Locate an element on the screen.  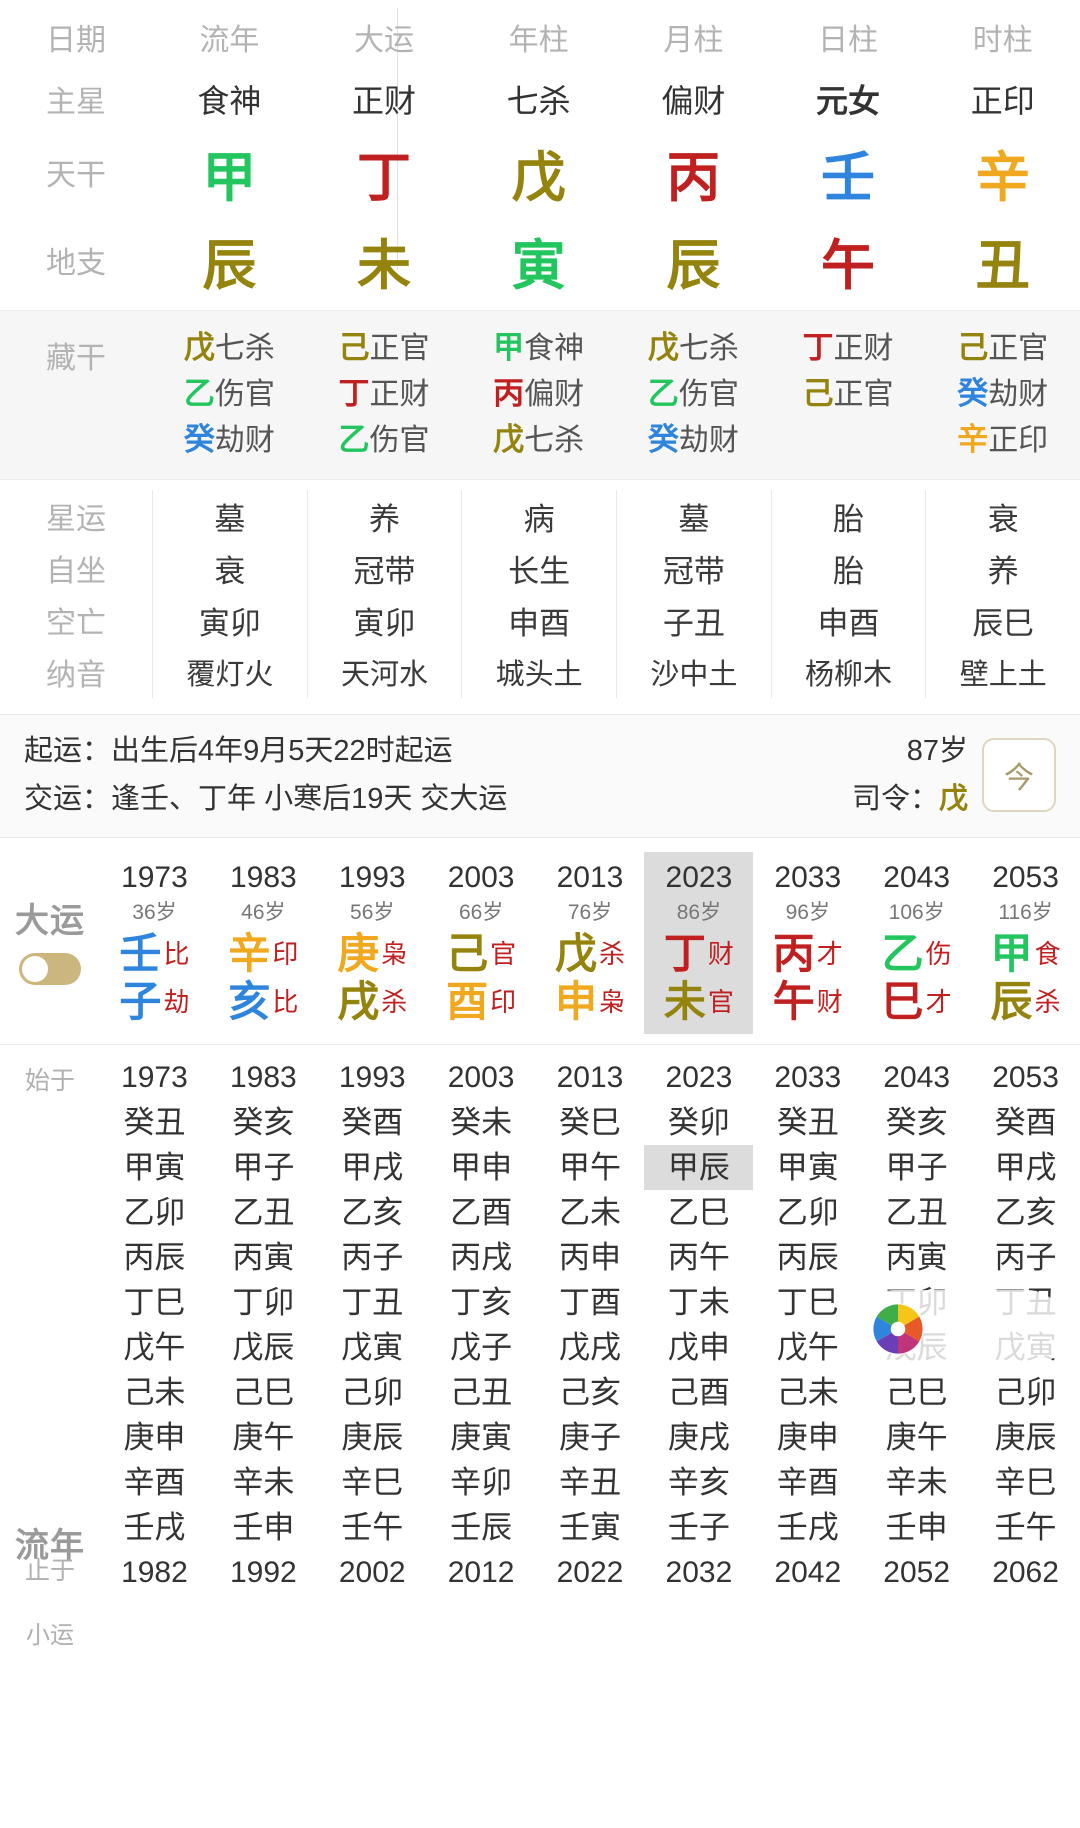
liunian-cell: 癸巳 is located at coordinates (590, 1122).